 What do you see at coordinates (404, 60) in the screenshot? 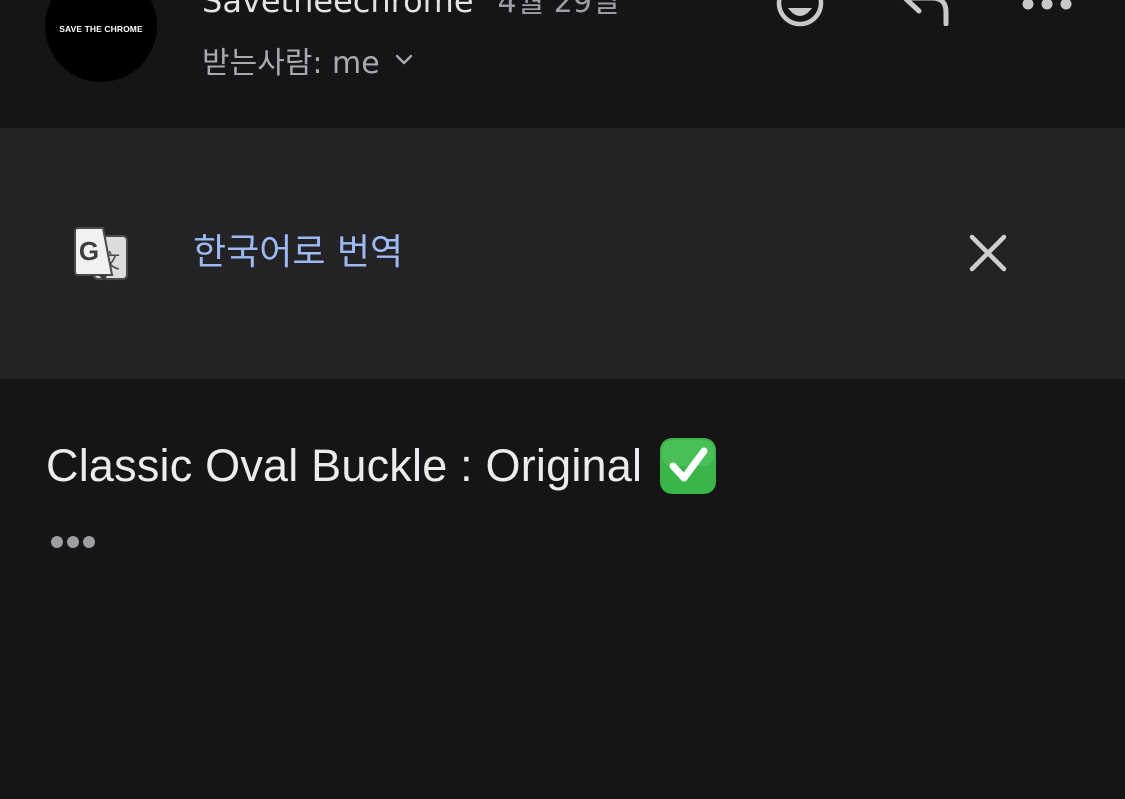
I see `chevron-down-icon` at bounding box center [404, 60].